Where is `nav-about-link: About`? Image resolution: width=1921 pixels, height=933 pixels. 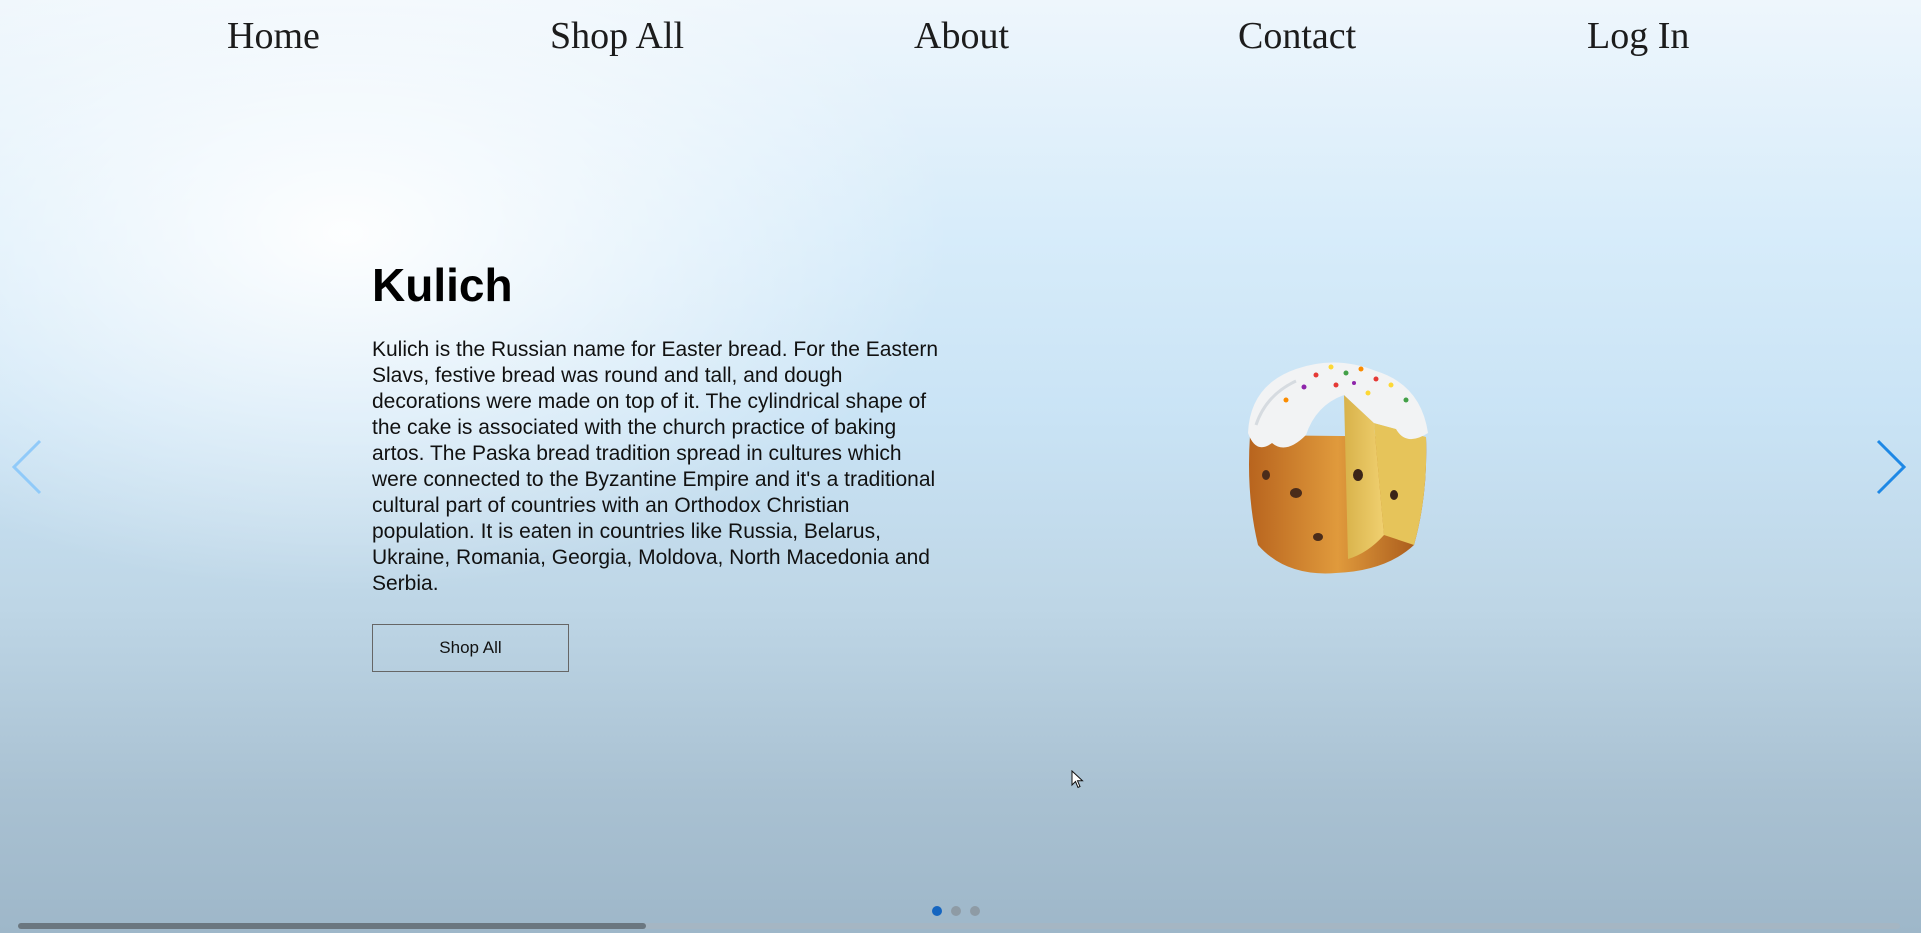 nav-about-link: About is located at coordinates (961, 36).